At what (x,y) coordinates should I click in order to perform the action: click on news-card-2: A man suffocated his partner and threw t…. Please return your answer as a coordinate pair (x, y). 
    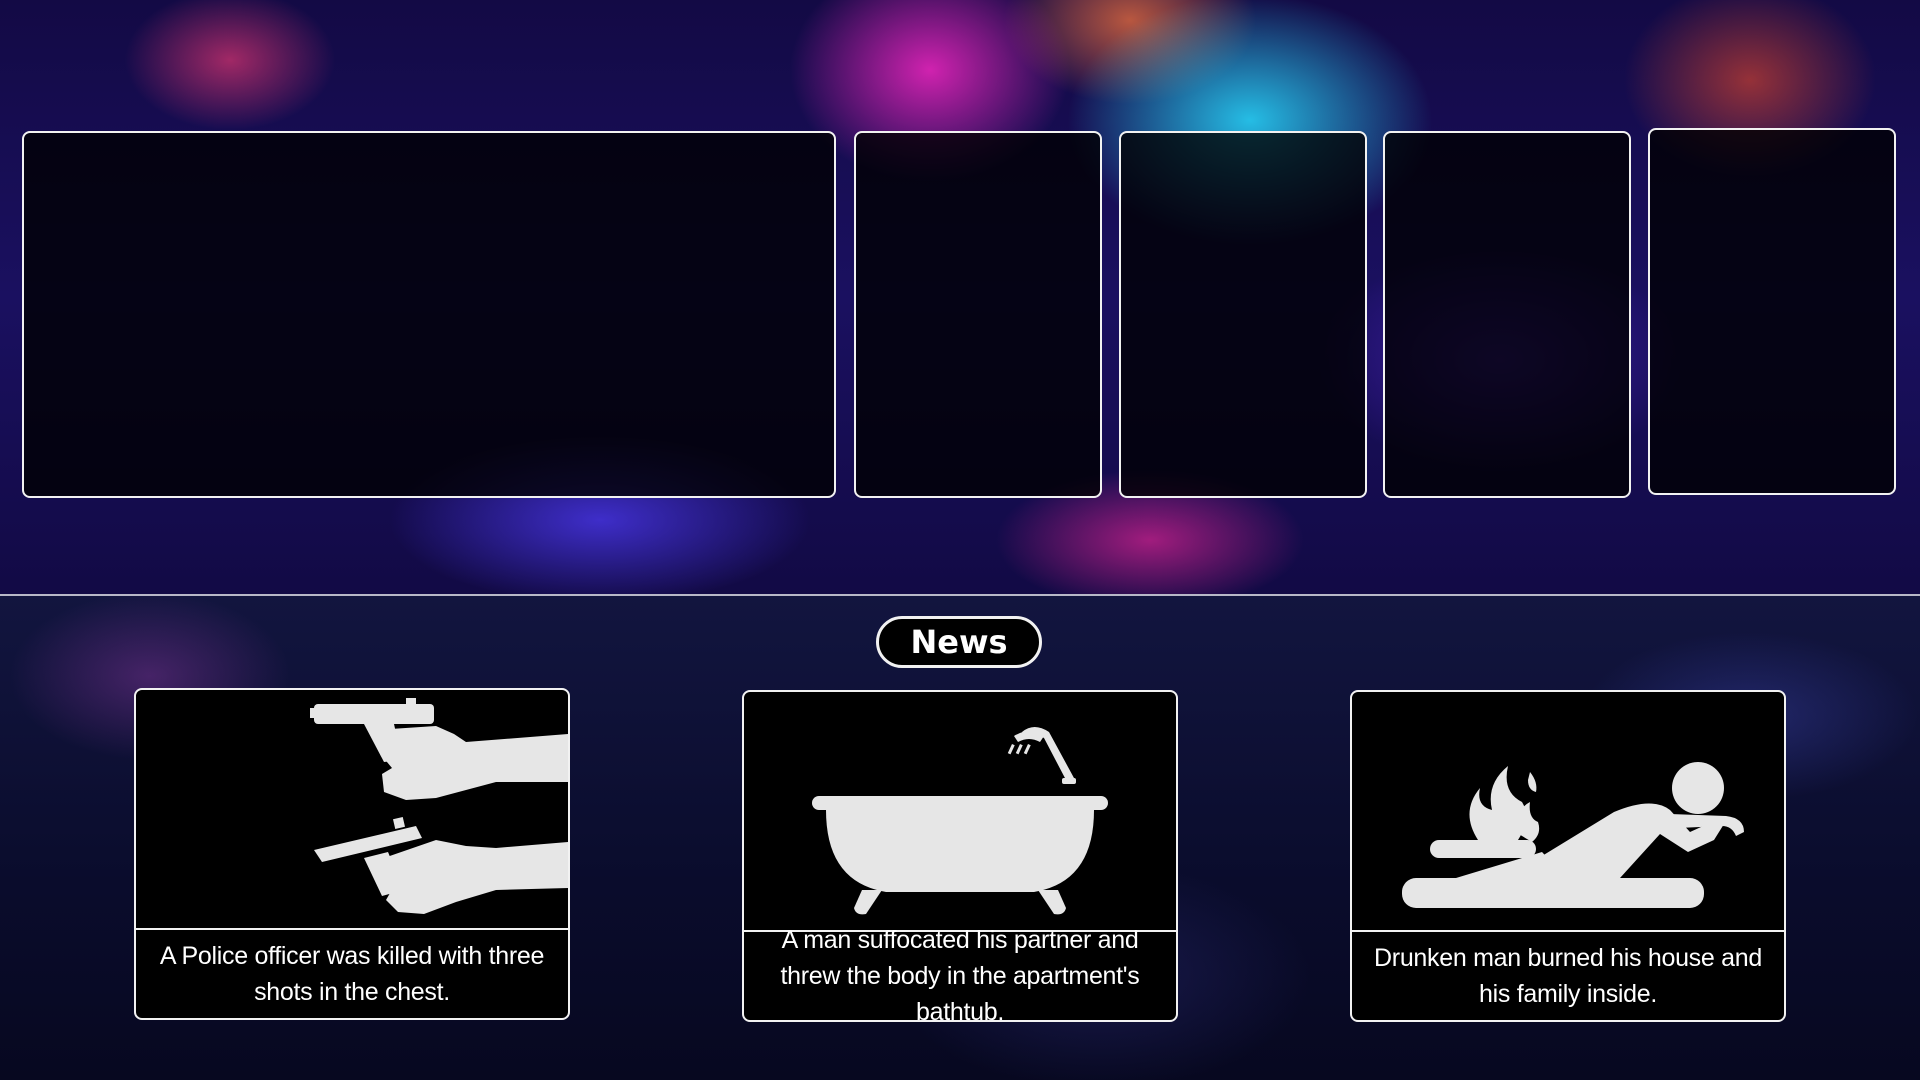
    Looking at the image, I should click on (960, 856).